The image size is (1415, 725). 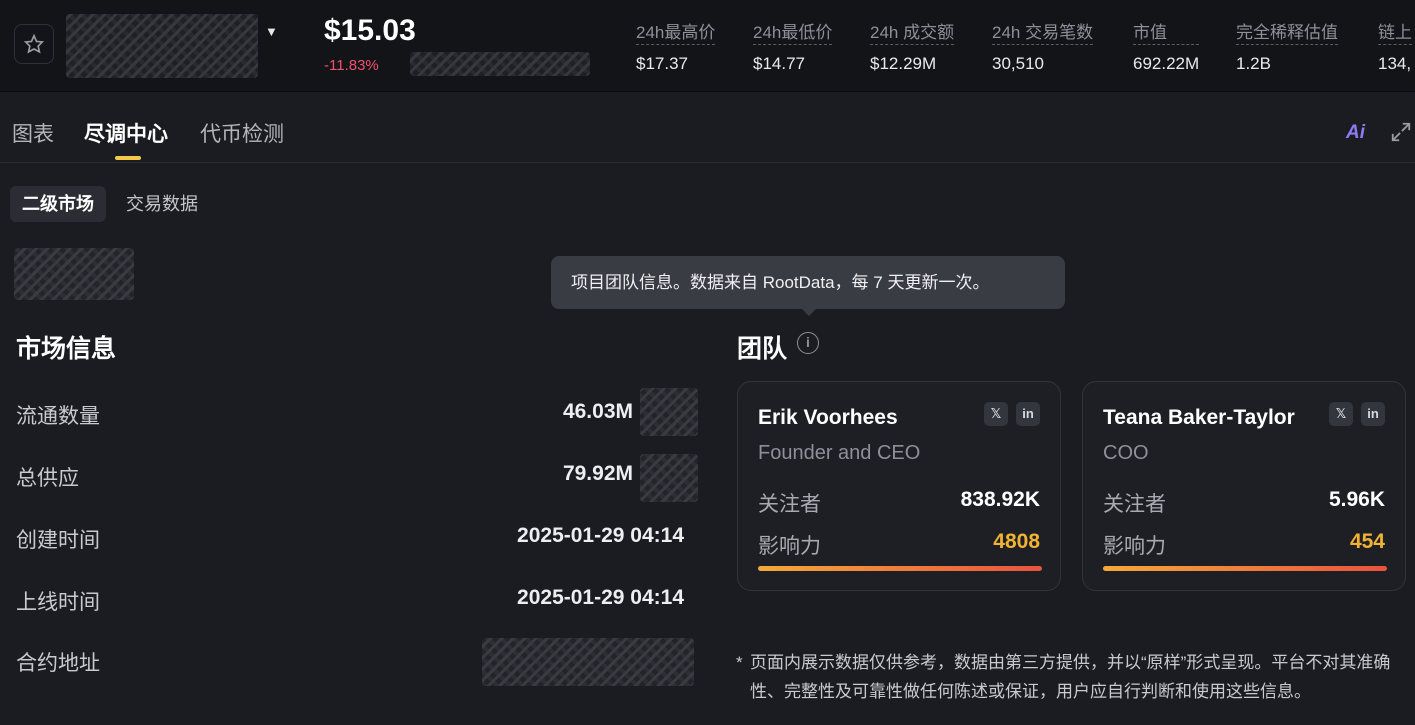 What do you see at coordinates (762, 349) in the screenshot?
I see `team-title: 团队` at bounding box center [762, 349].